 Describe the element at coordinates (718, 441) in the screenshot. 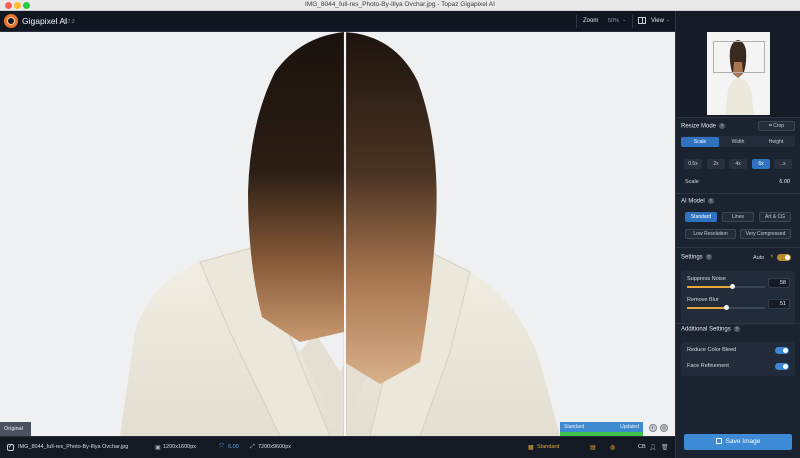

I see `save-icon` at that location.